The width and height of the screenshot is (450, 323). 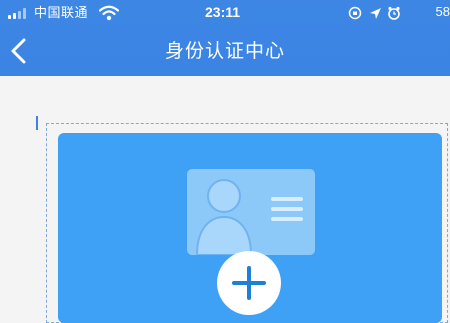 What do you see at coordinates (18, 13) in the screenshot?
I see `signal-icon` at bounding box center [18, 13].